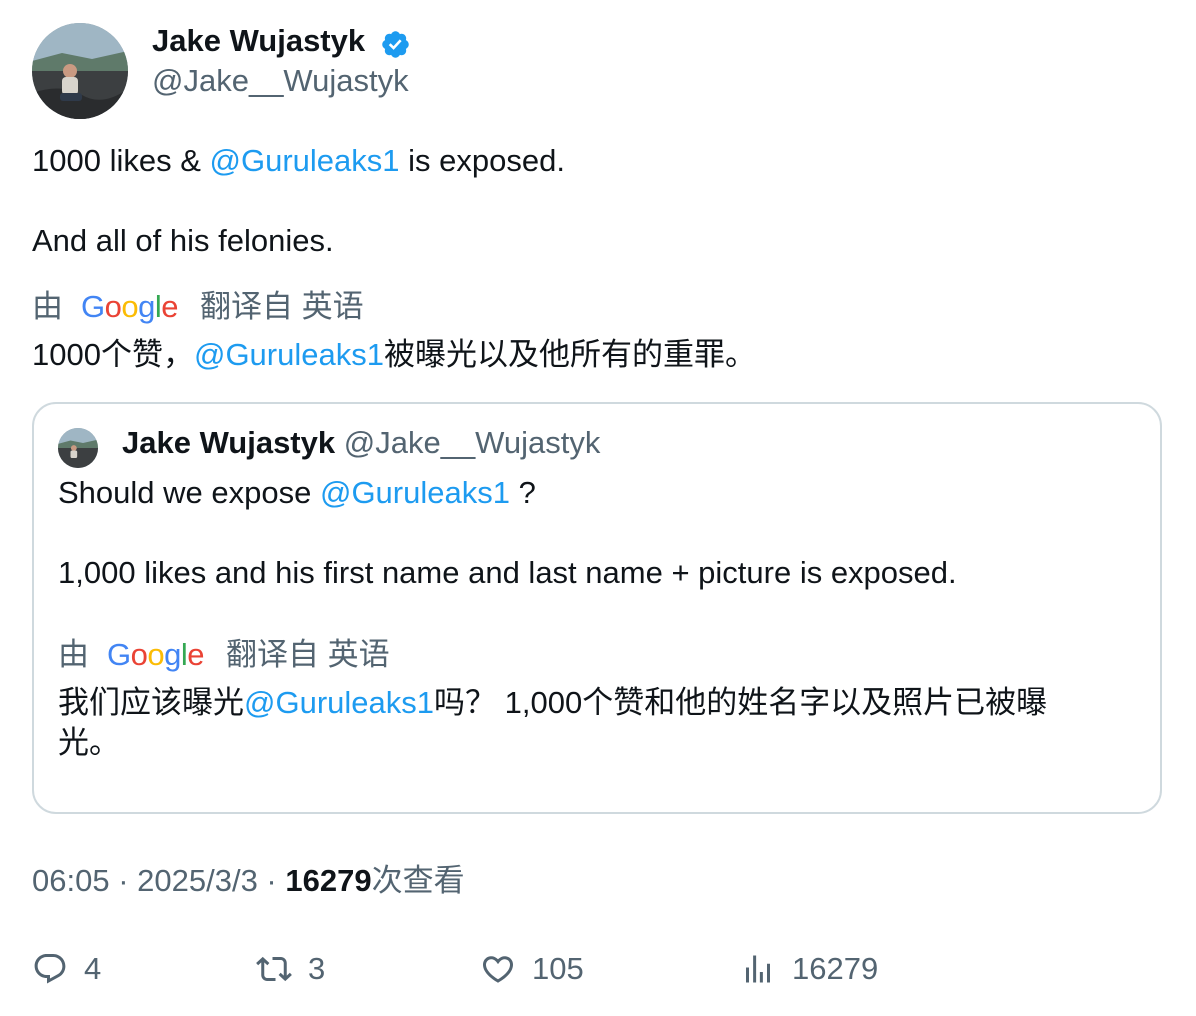 This screenshot has height=1016, width=1196. I want to click on quoted-author-line: Jake Wujastyk @Jake__Wujastyk, so click(361, 443).